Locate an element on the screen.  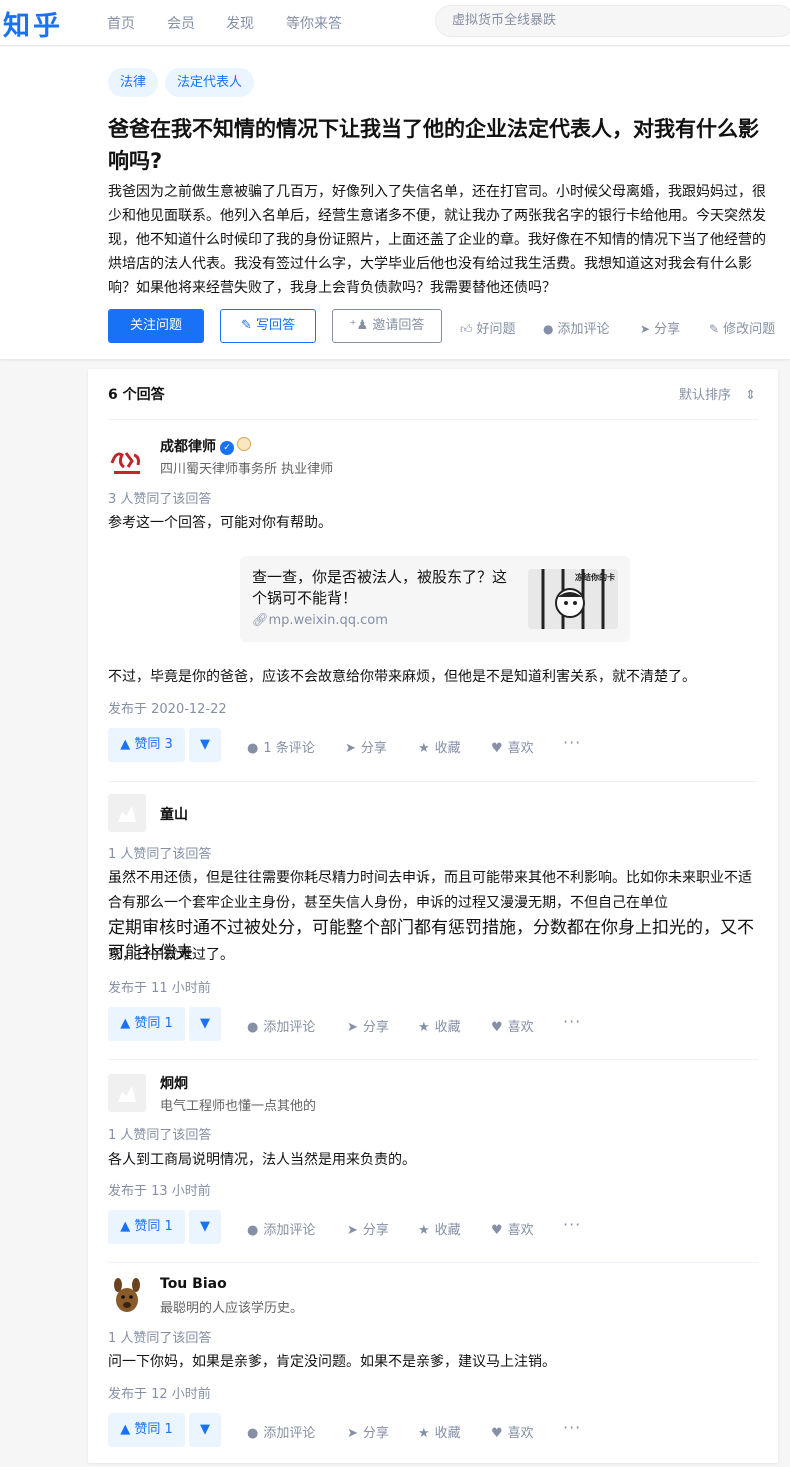
comment-label: 添加评论 is located at coordinates (289, 1230).